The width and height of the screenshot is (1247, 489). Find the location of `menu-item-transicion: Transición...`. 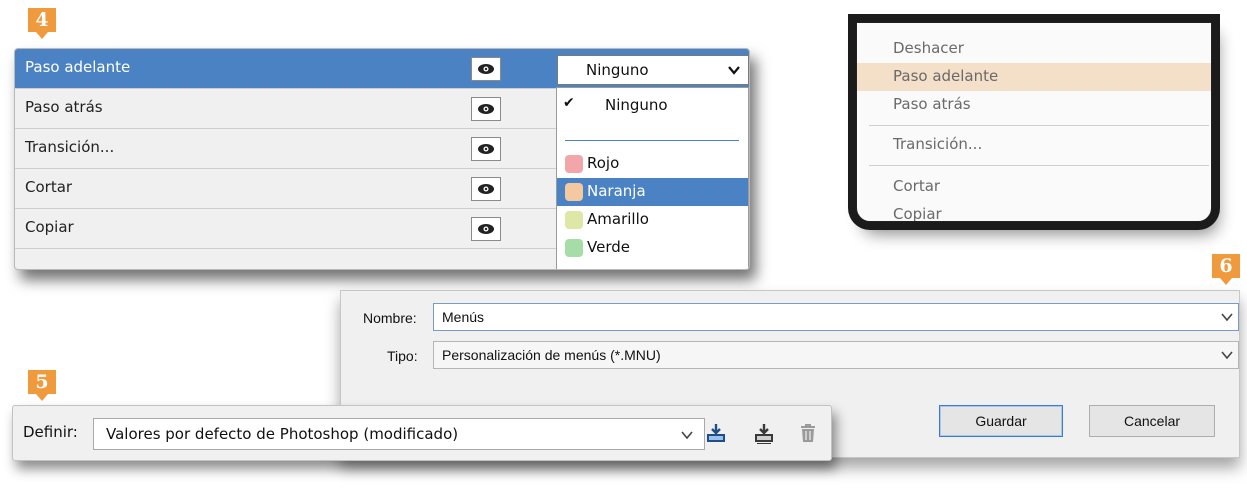

menu-item-transicion: Transición... is located at coordinates (1034, 145).